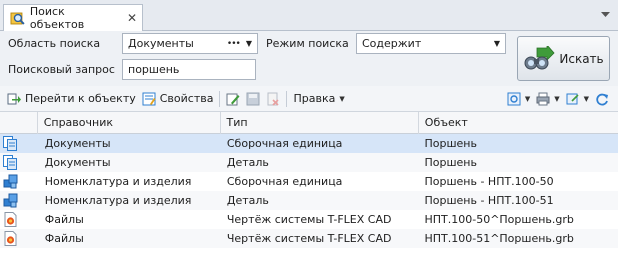 The width and height of the screenshot is (618, 261). I want to click on properties-button: Свойства, so click(178, 99).